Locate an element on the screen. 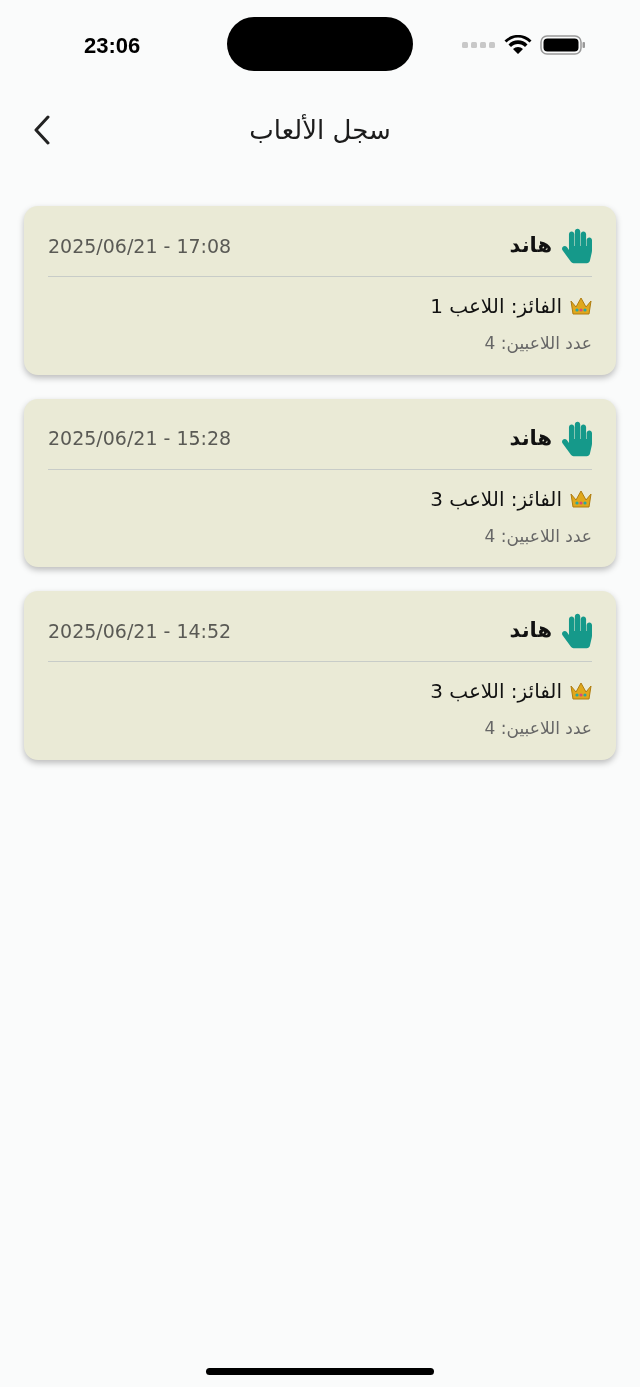 This screenshot has width=640, height=1387. status-time: 23:06 is located at coordinates (112, 45).